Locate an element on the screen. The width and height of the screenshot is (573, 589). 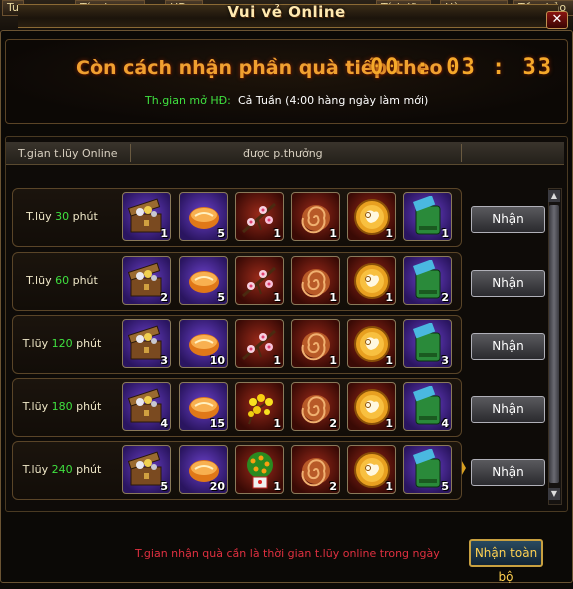
tier-label: T.lũy 120 phút is located at coordinates (62, 343).